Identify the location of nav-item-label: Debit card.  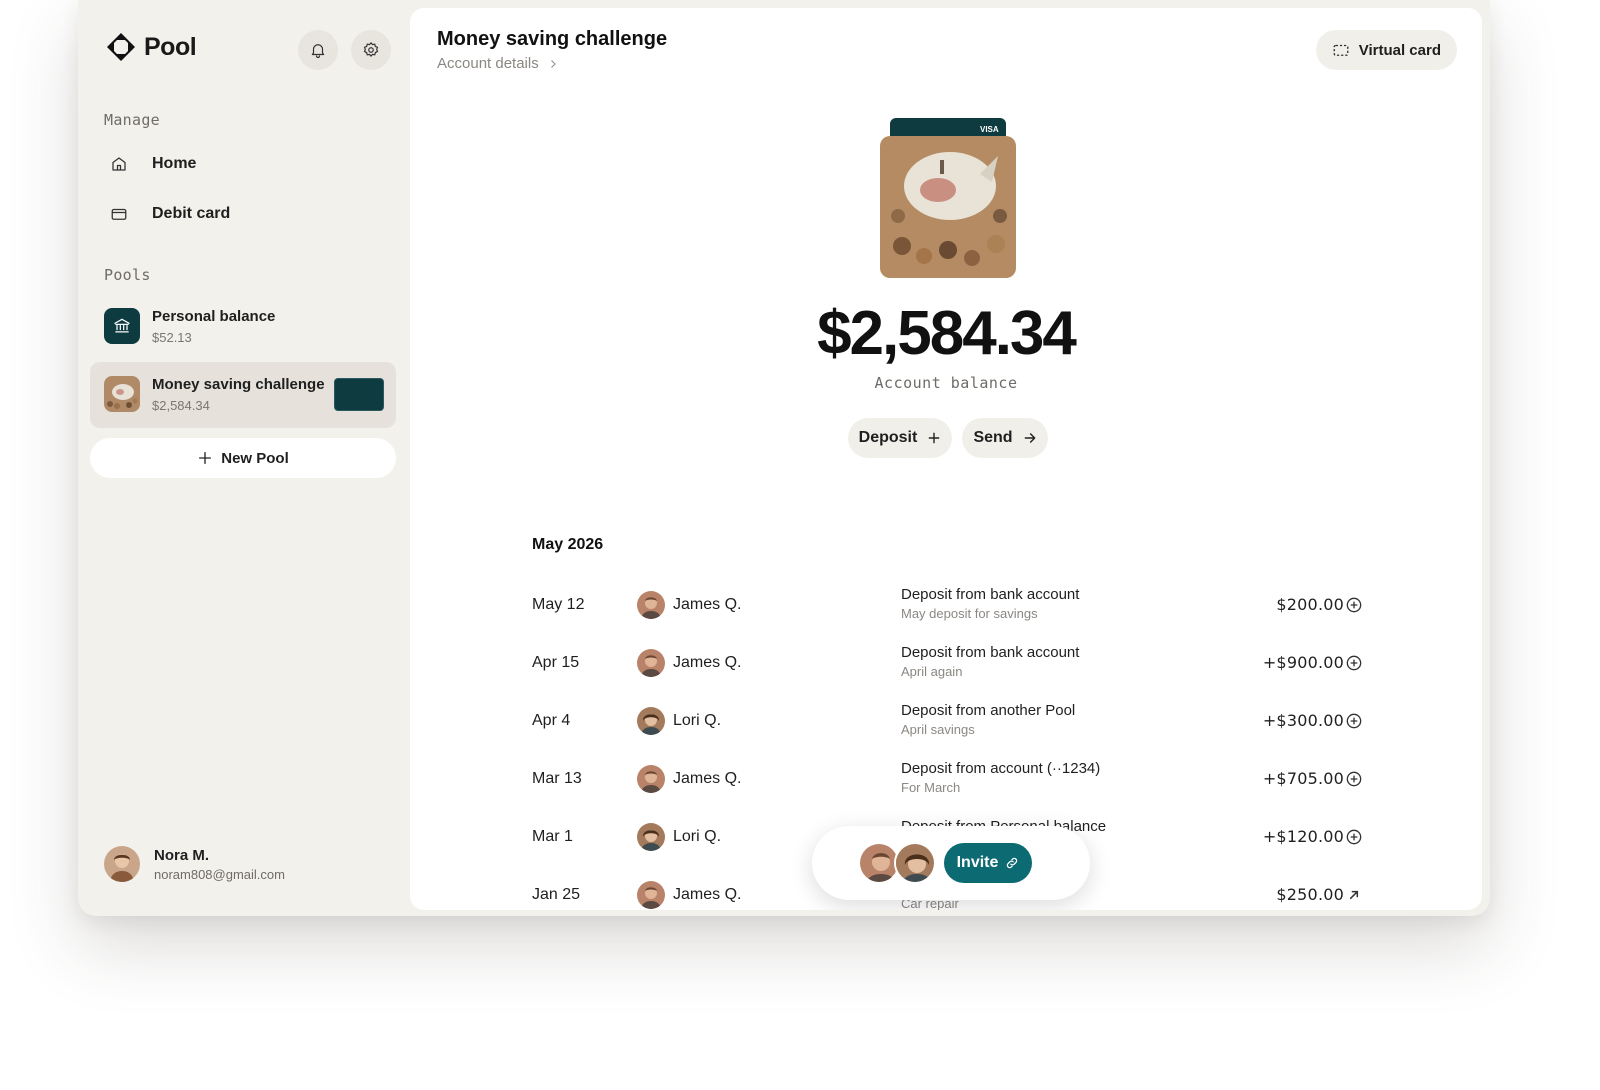
(191, 213).